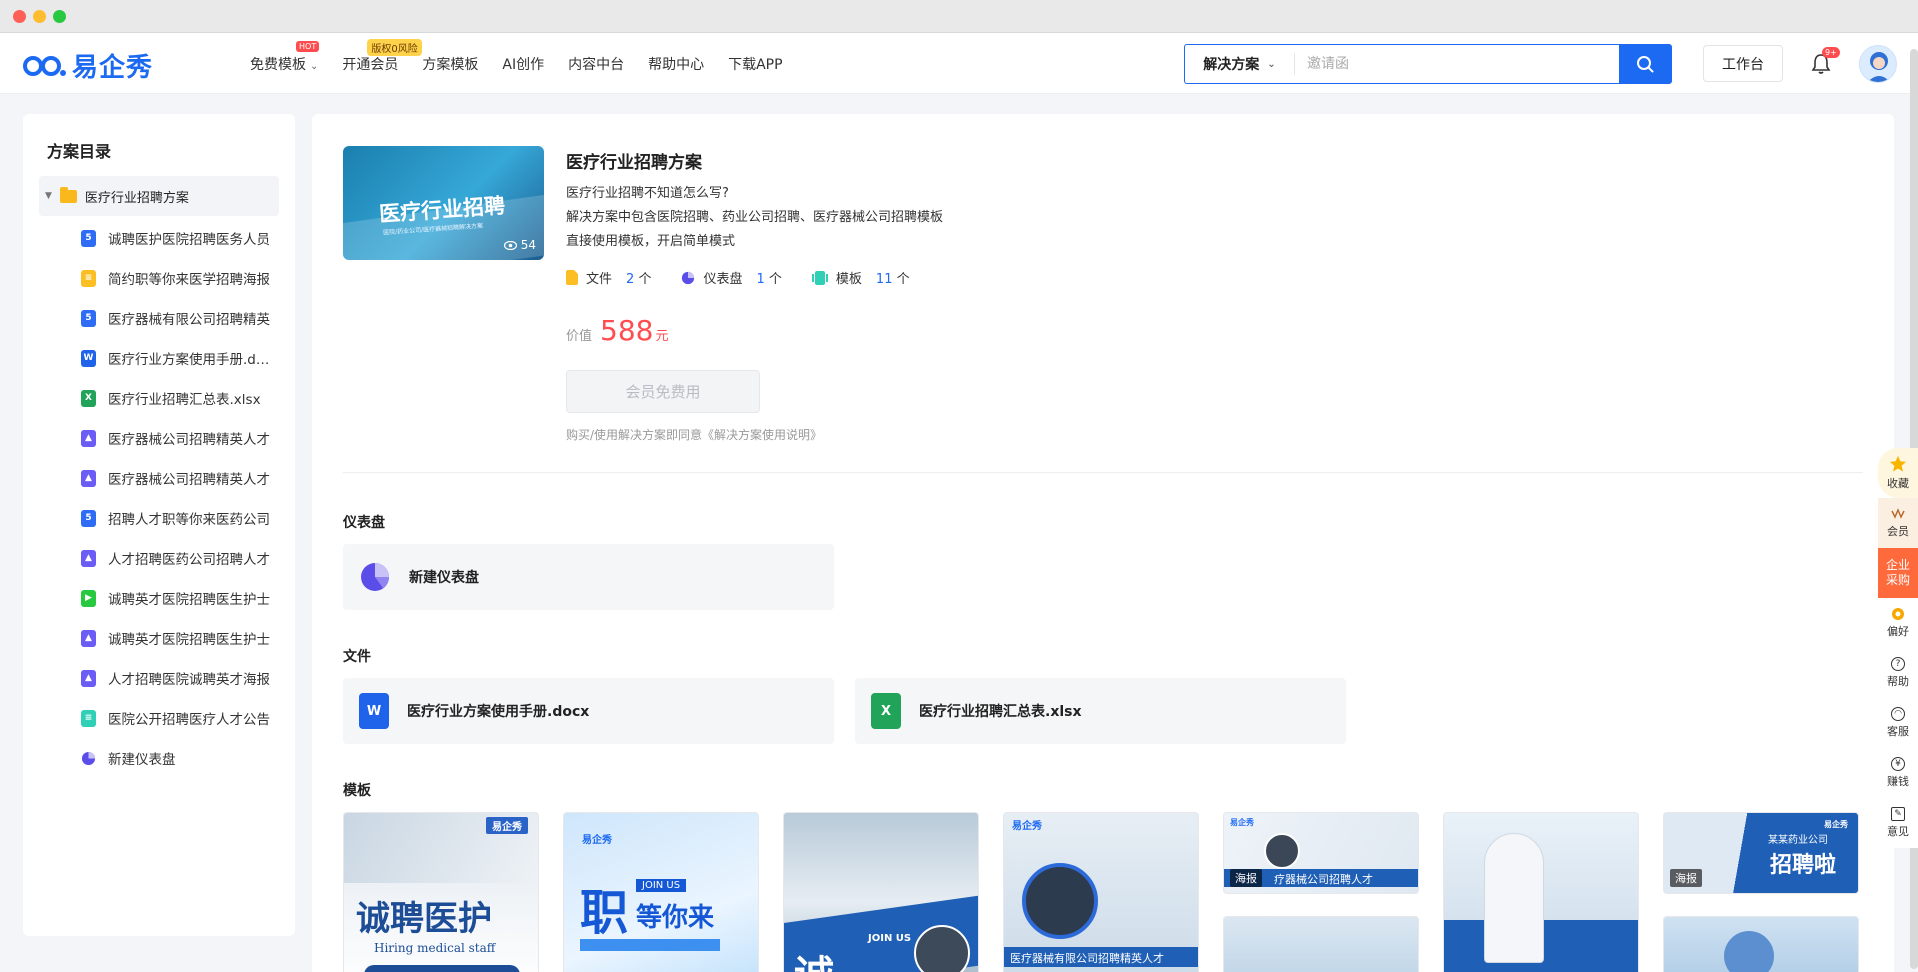 Image resolution: width=1918 pixels, height=972 pixels. I want to click on stat-label: 仪表盘, so click(723, 279).